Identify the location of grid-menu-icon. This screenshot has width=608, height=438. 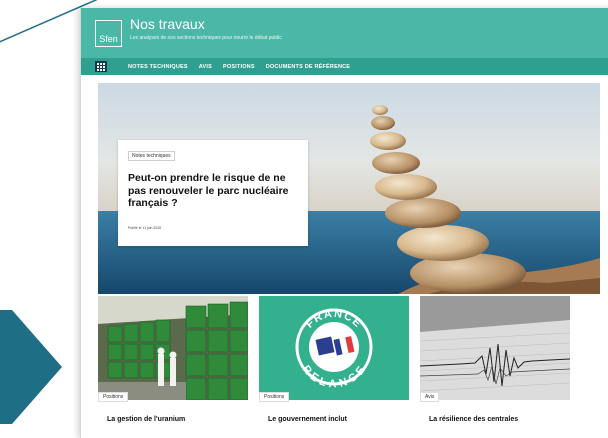
(101, 66).